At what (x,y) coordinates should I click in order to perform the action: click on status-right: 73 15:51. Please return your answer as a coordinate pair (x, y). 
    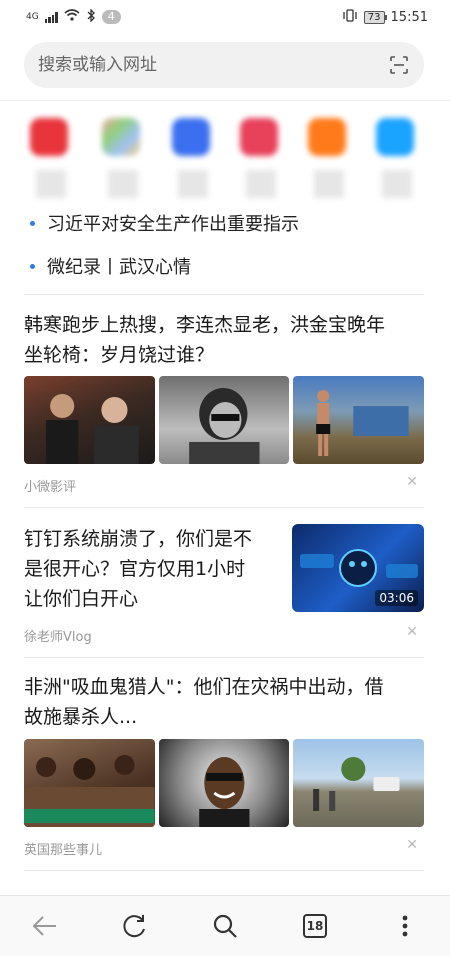
    Looking at the image, I should click on (385, 17).